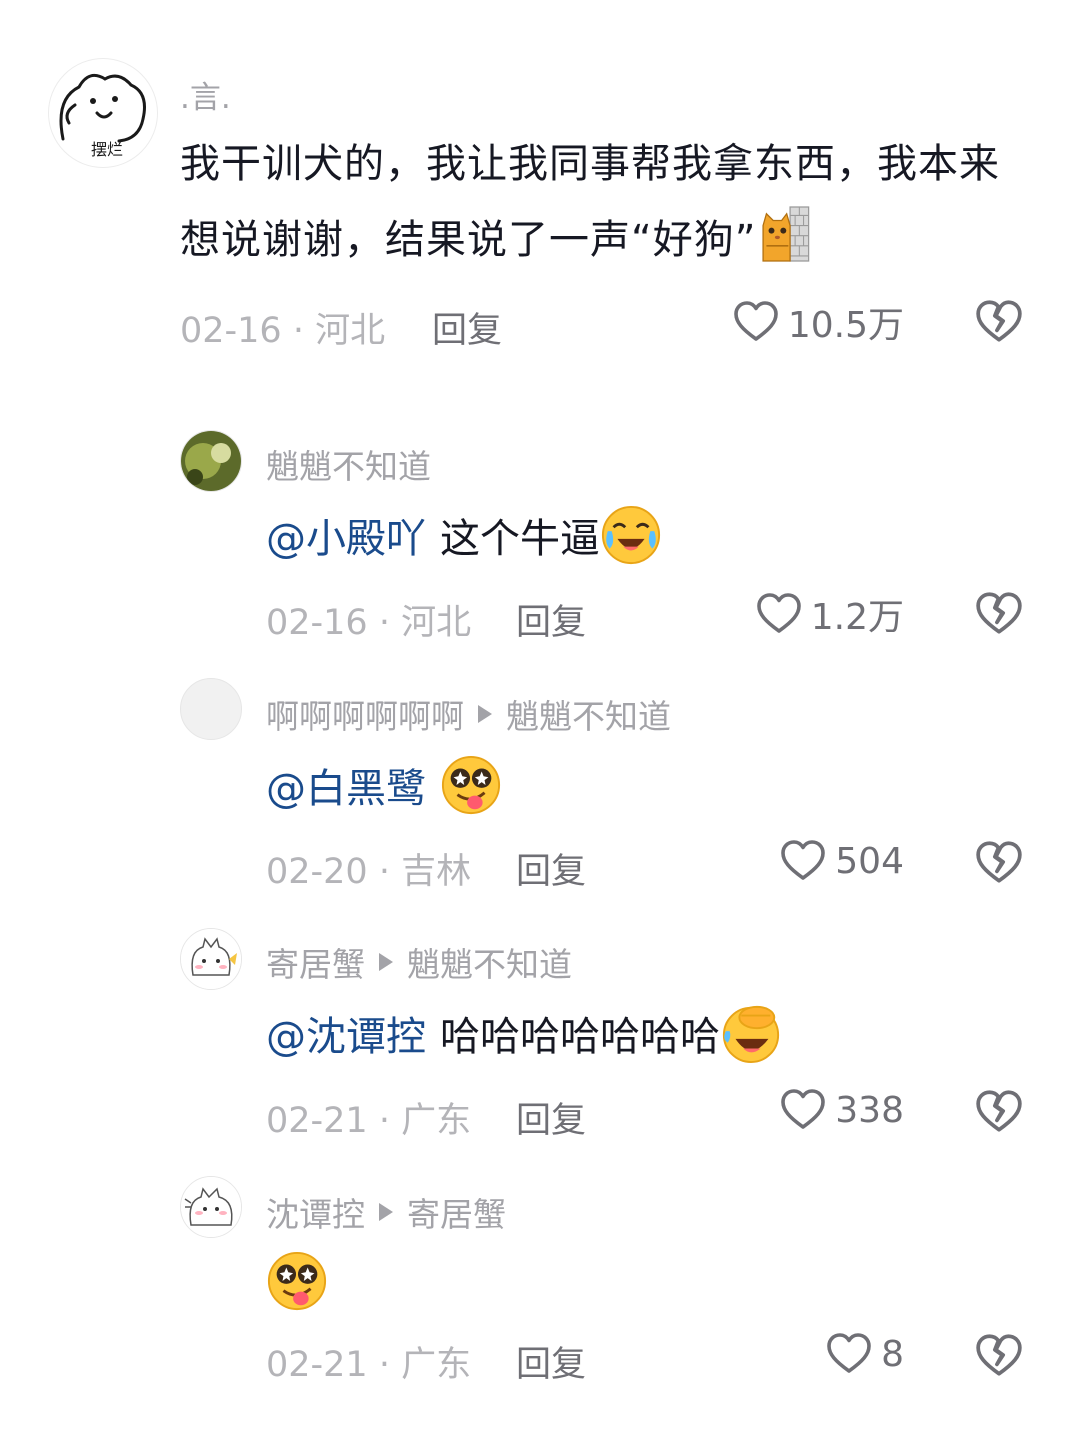 The height and width of the screenshot is (1440, 1080). Describe the element at coordinates (211, 1207) in the screenshot. I see `reply-4-avatar` at that location.